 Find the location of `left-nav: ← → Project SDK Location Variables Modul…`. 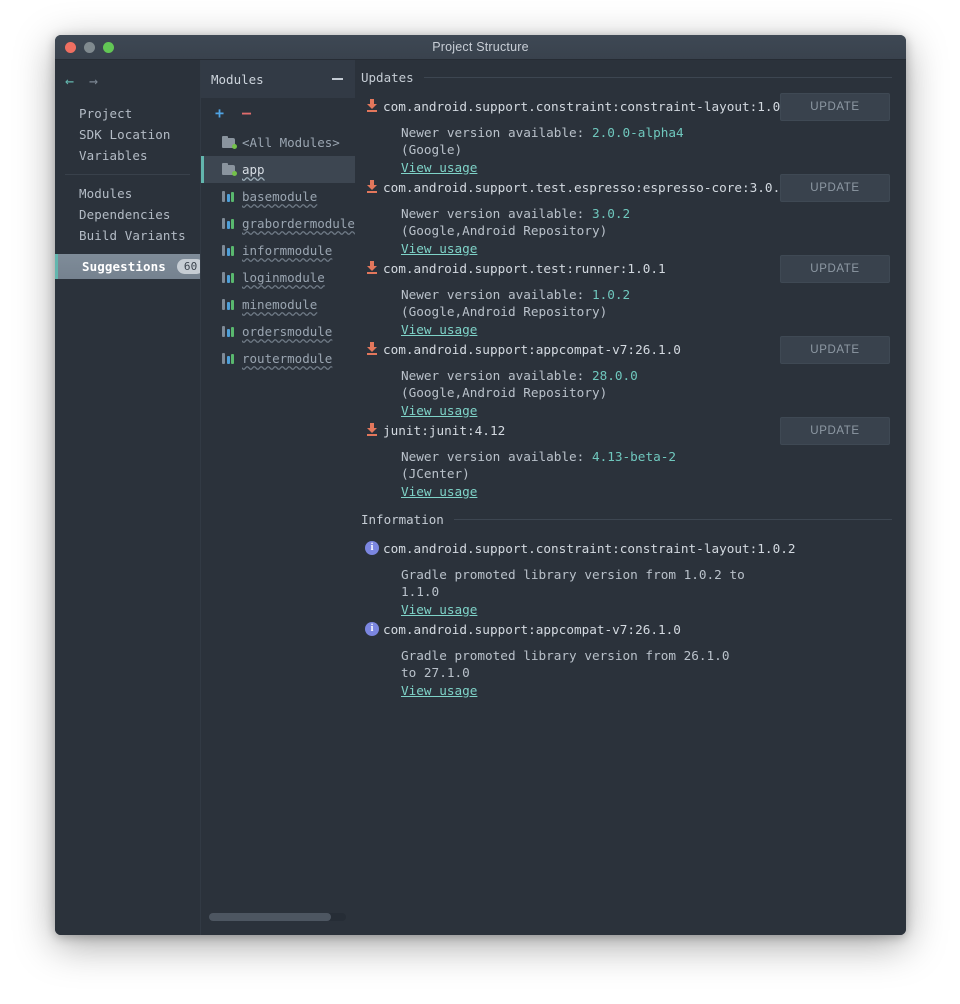

left-nav: ← → Project SDK Location Variables Modul… is located at coordinates (130, 497).